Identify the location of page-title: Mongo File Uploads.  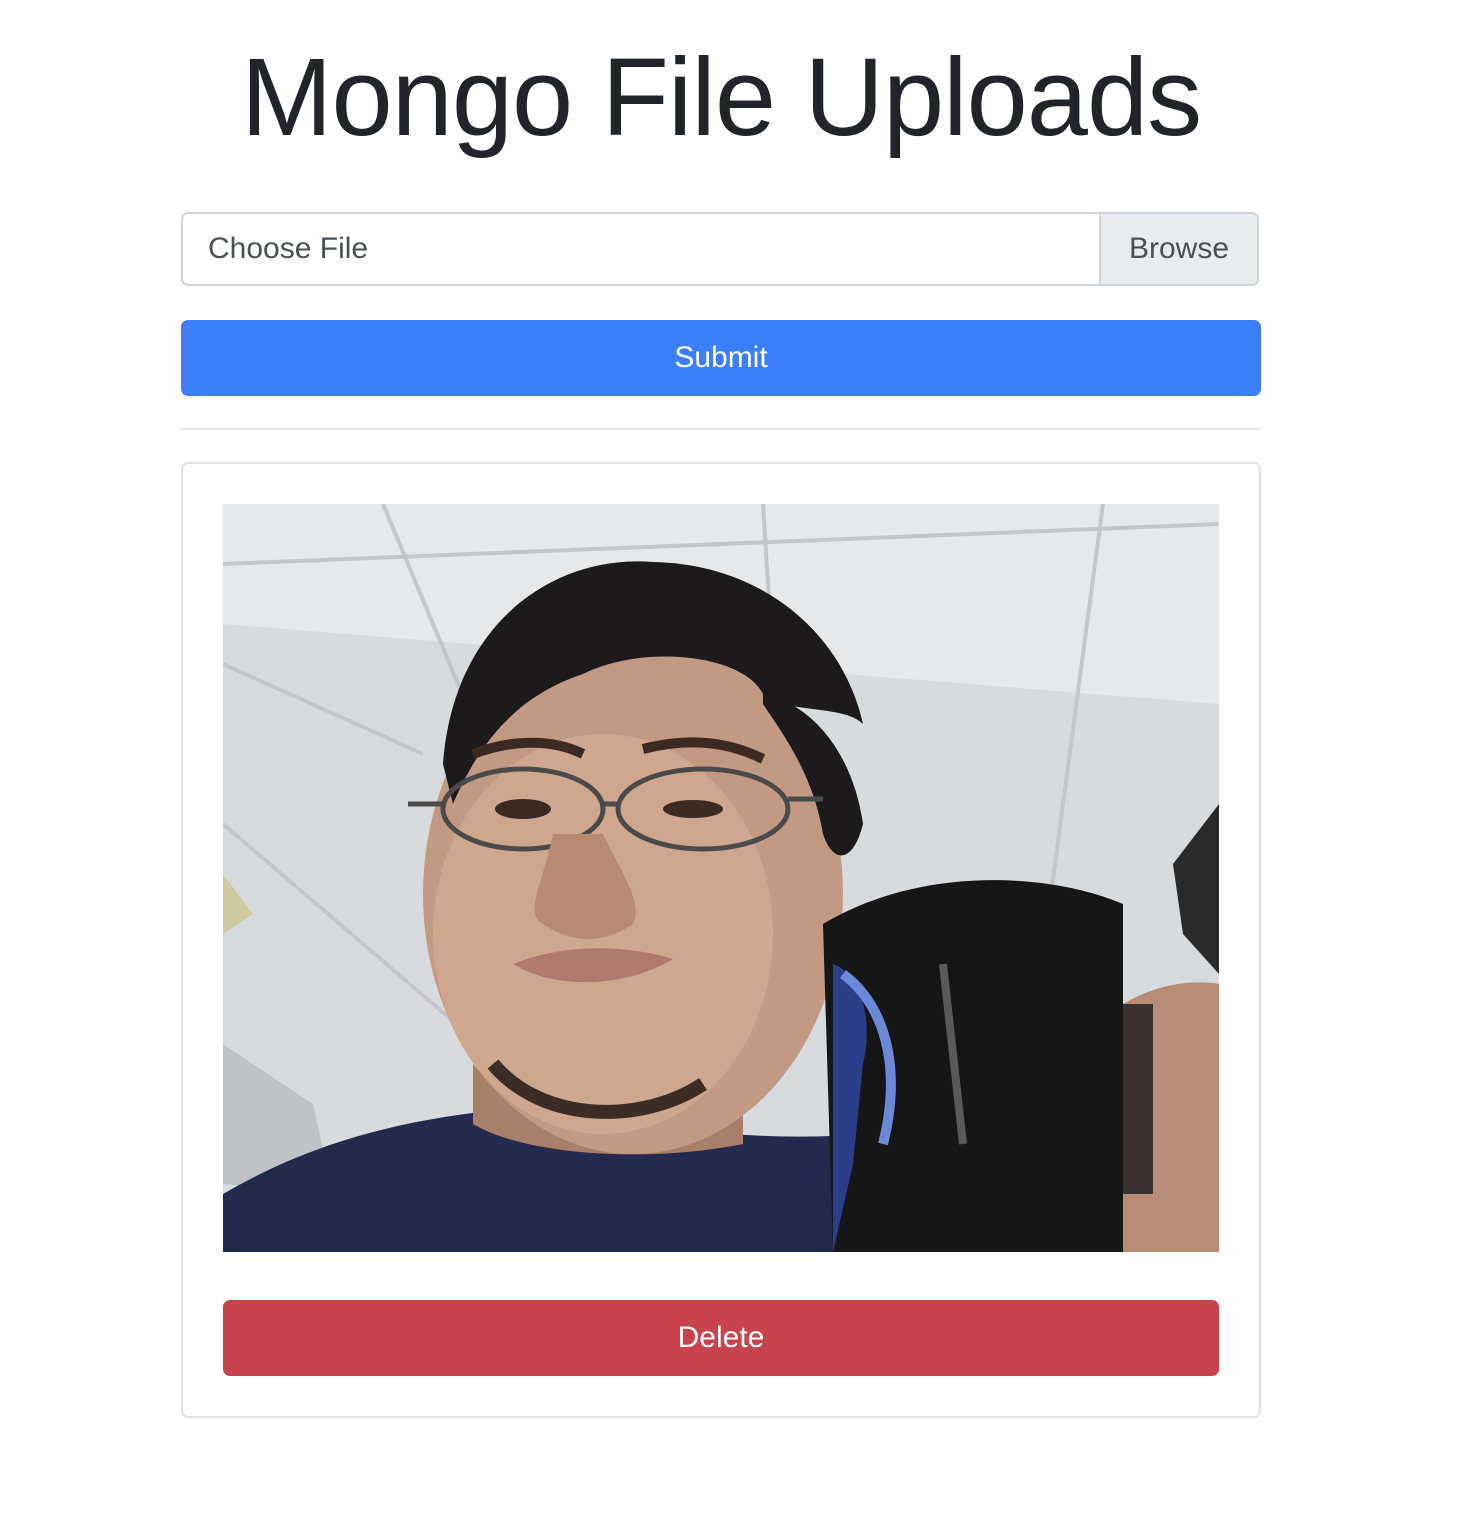
(721, 97).